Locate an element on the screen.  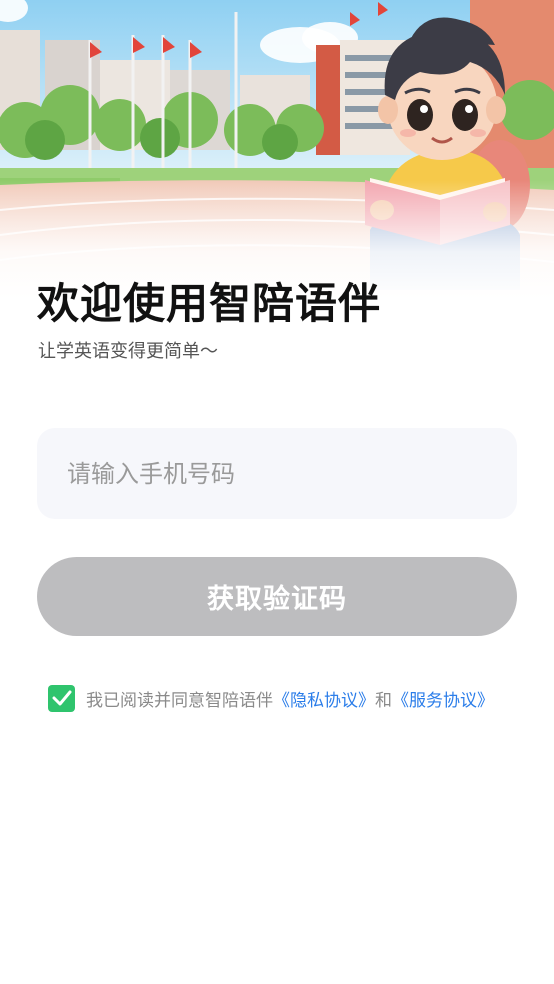
privacy-policy-link: 《隐私协议》 is located at coordinates (324, 698).